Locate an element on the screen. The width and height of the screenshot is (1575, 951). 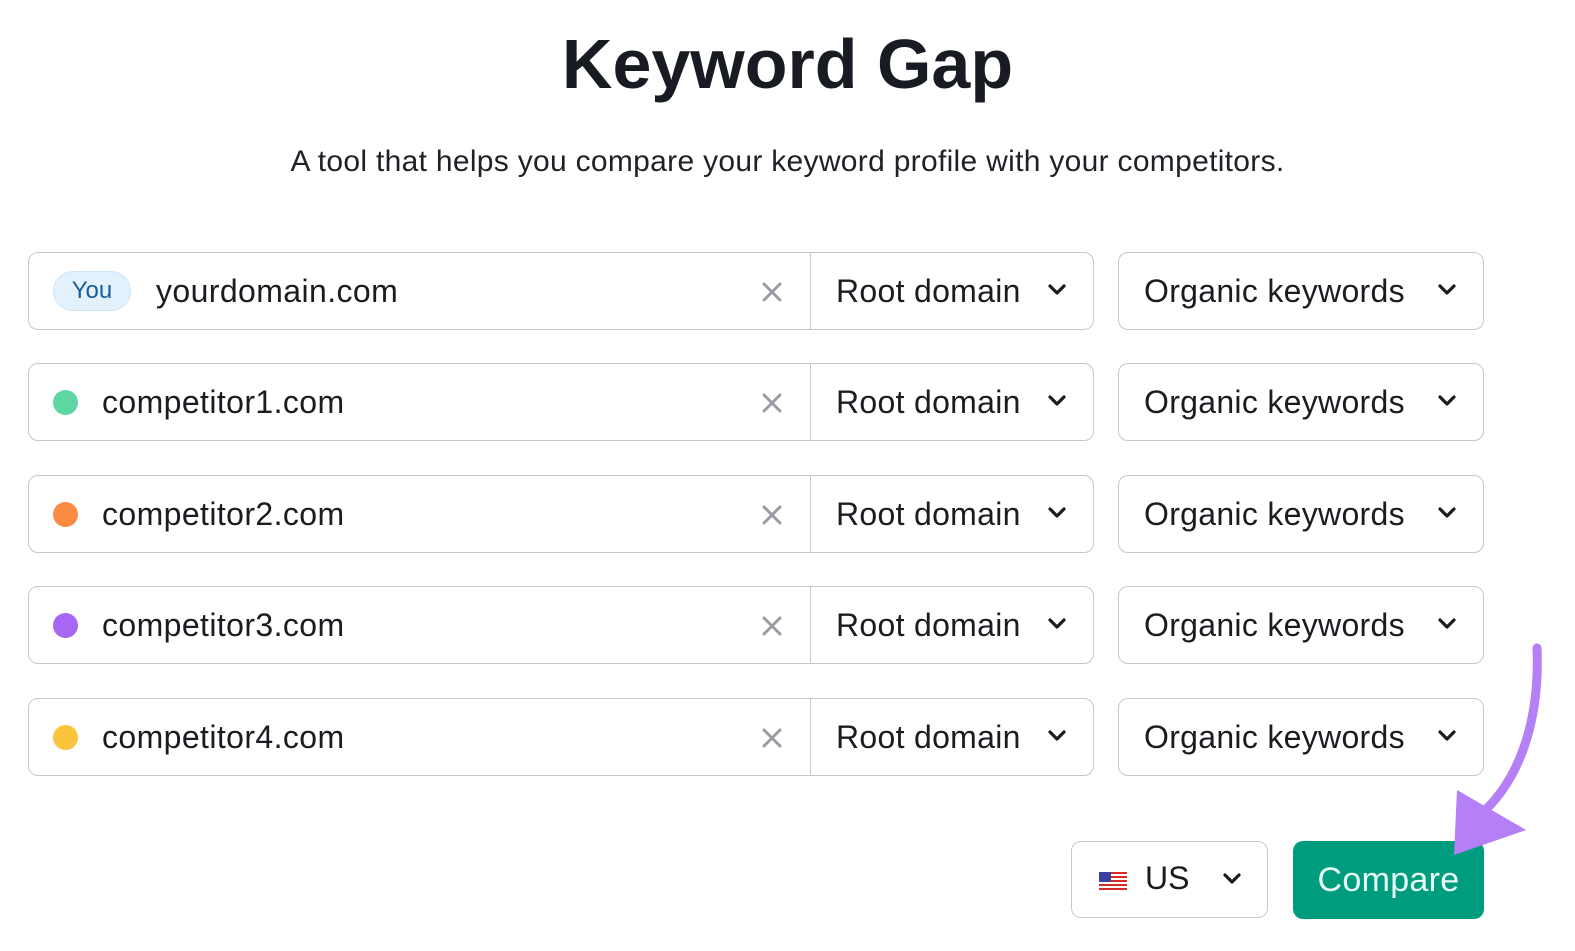
domain-input-value: competitor3.com is located at coordinates (223, 625).